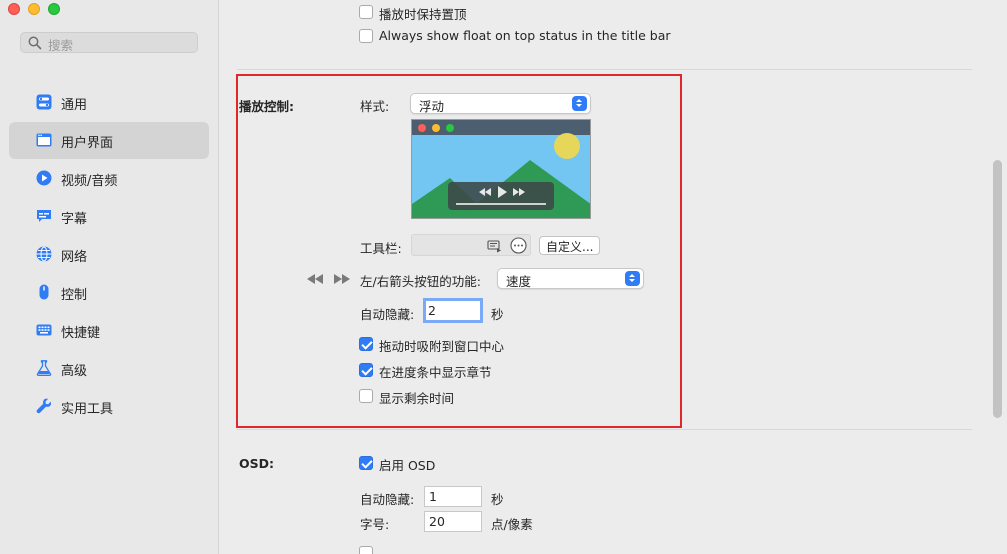 Image resolution: width=1007 pixels, height=554 pixels. Describe the element at coordinates (44, 368) in the screenshot. I see `flask-icon` at that location.